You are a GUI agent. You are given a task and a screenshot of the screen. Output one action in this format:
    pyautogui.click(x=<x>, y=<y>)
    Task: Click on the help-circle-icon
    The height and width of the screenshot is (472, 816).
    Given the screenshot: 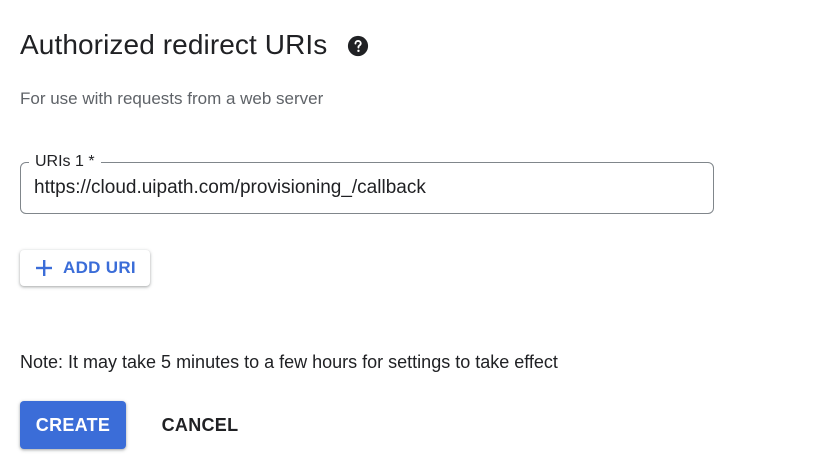 What is the action you would take?
    pyautogui.click(x=358, y=46)
    